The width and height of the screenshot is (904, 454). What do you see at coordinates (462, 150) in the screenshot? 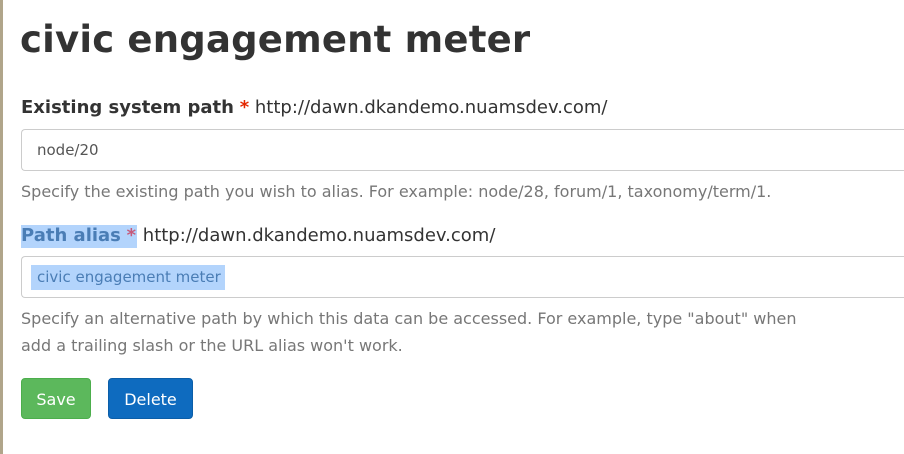
I see `source-path-input: node/20` at bounding box center [462, 150].